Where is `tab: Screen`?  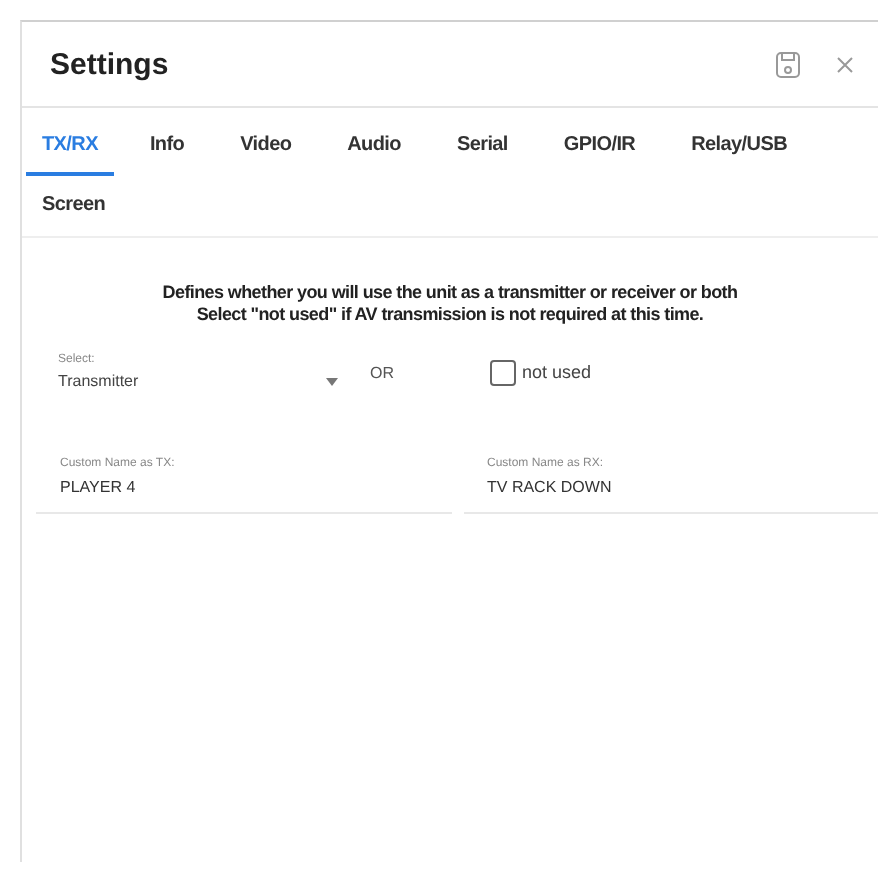
tab: Screen is located at coordinates (74, 206).